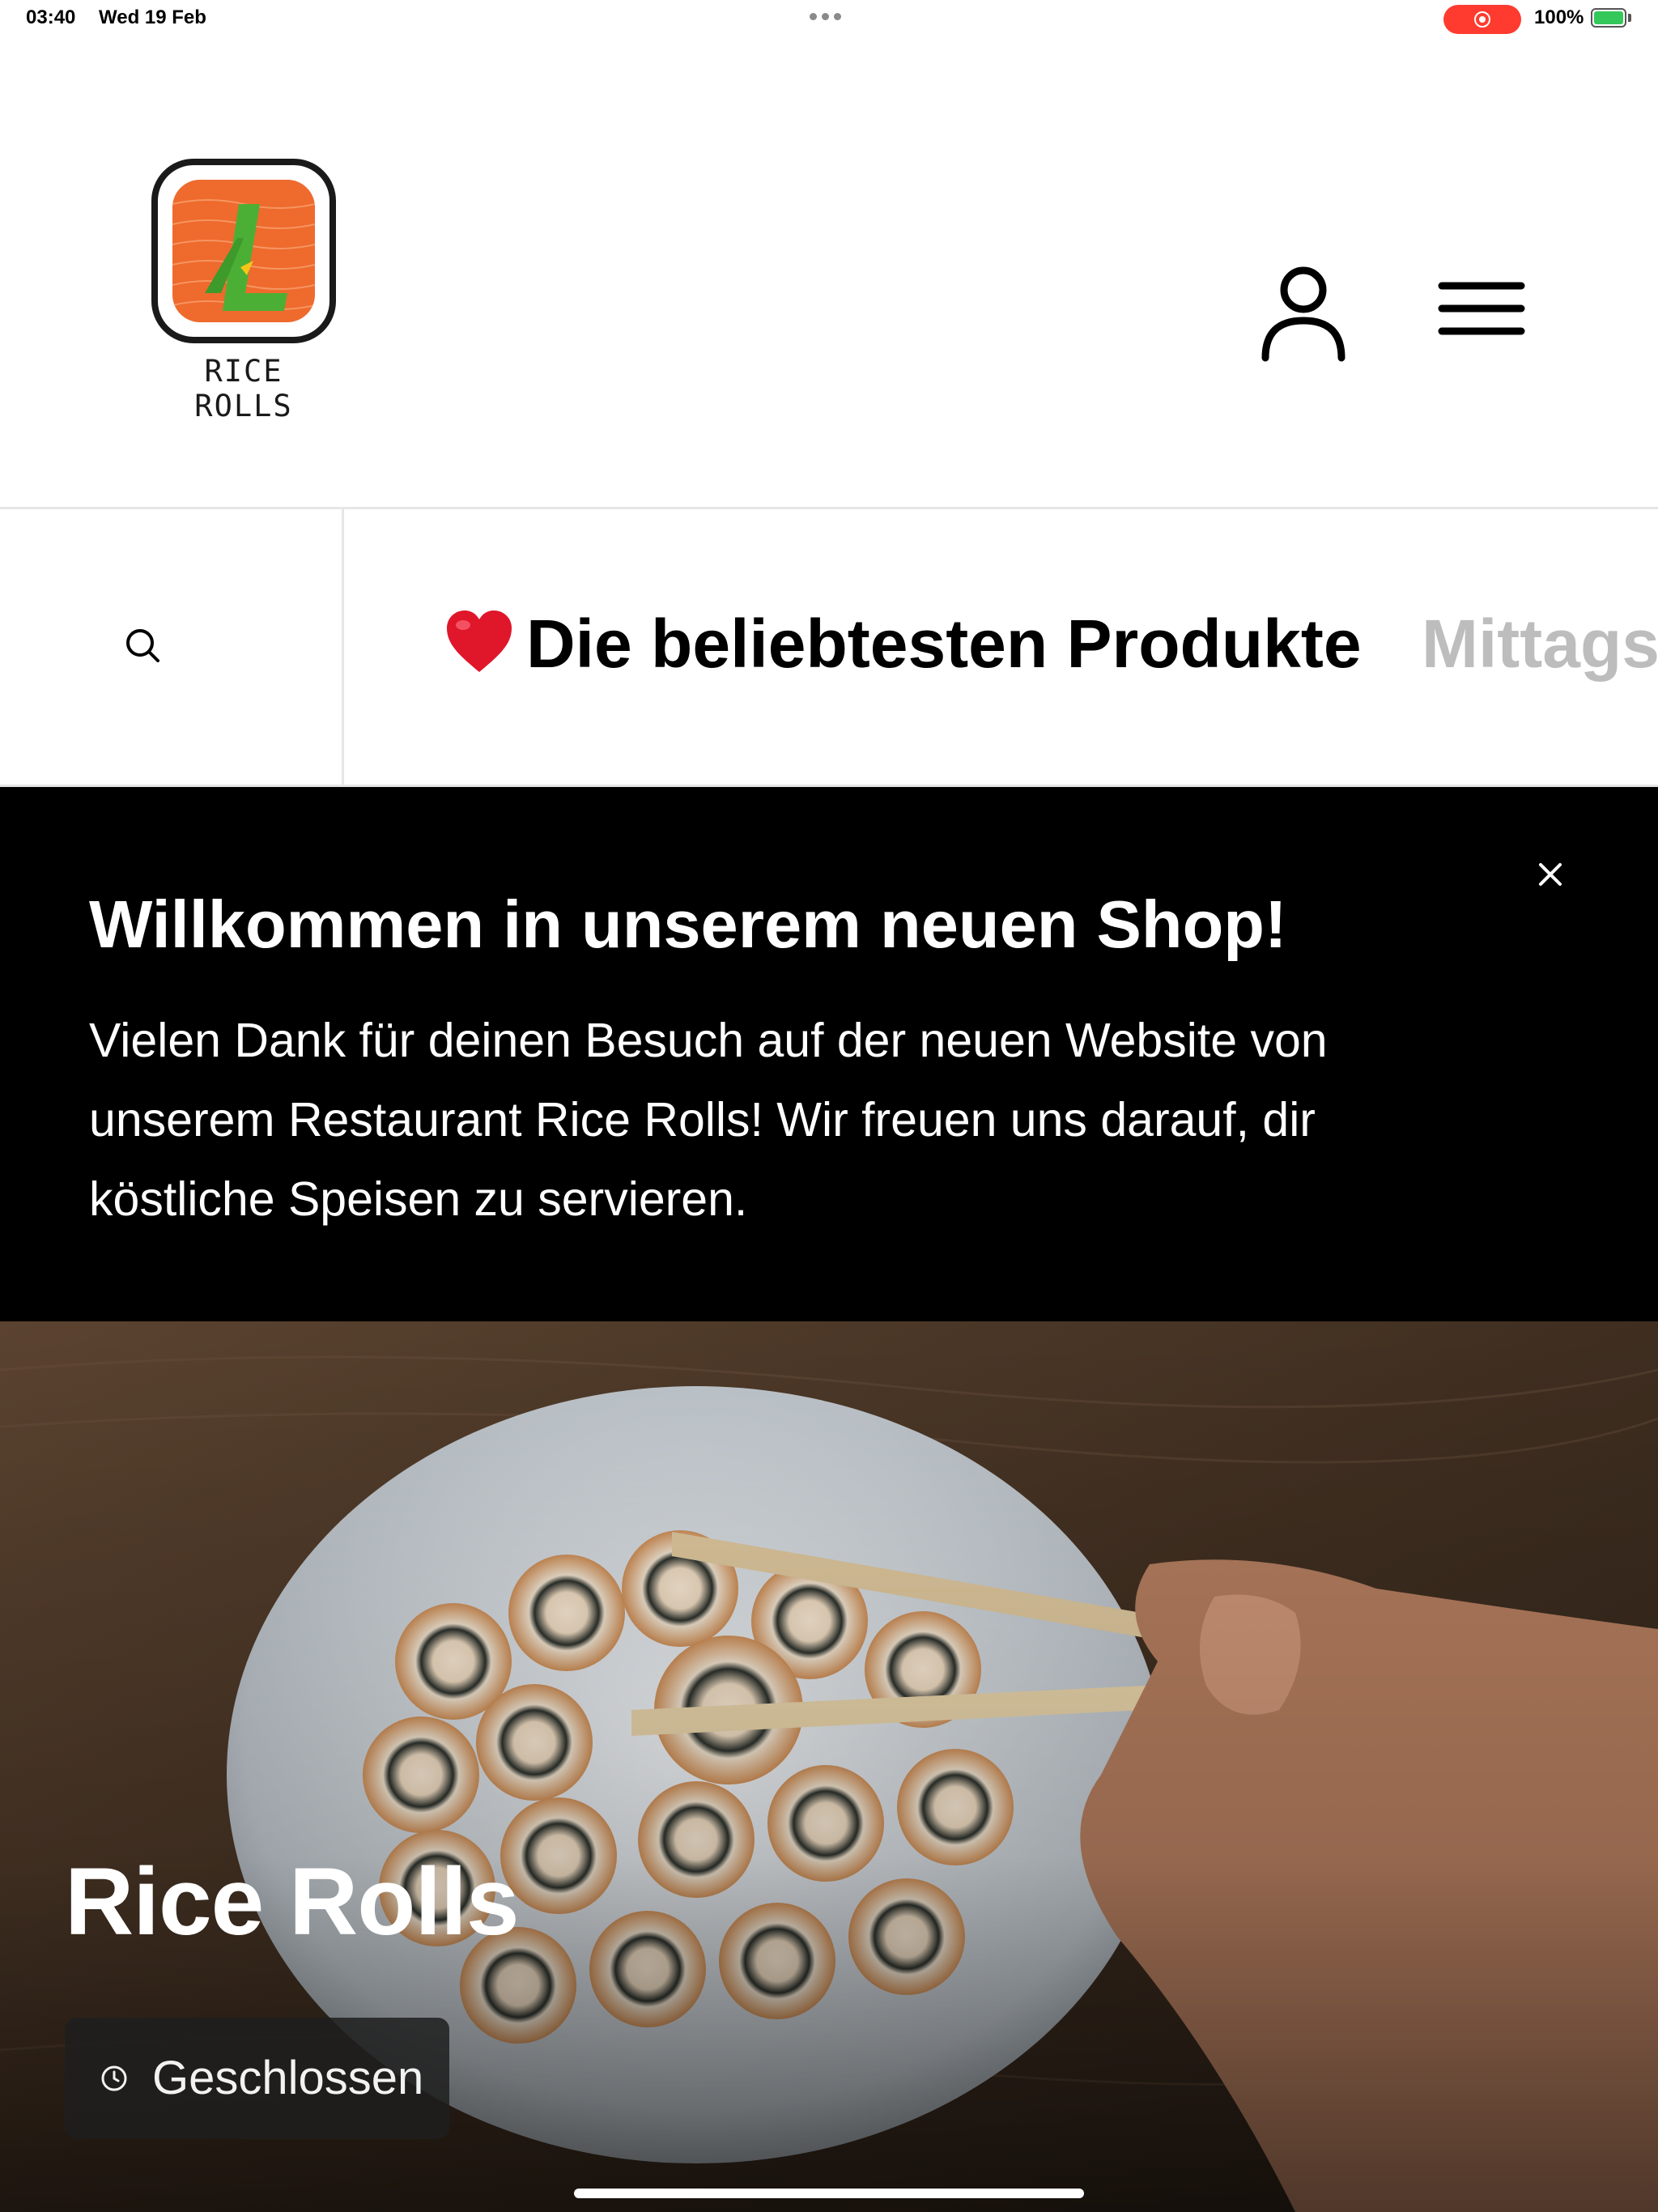  What do you see at coordinates (243, 255) in the screenshot?
I see `logo-mark-icon` at bounding box center [243, 255].